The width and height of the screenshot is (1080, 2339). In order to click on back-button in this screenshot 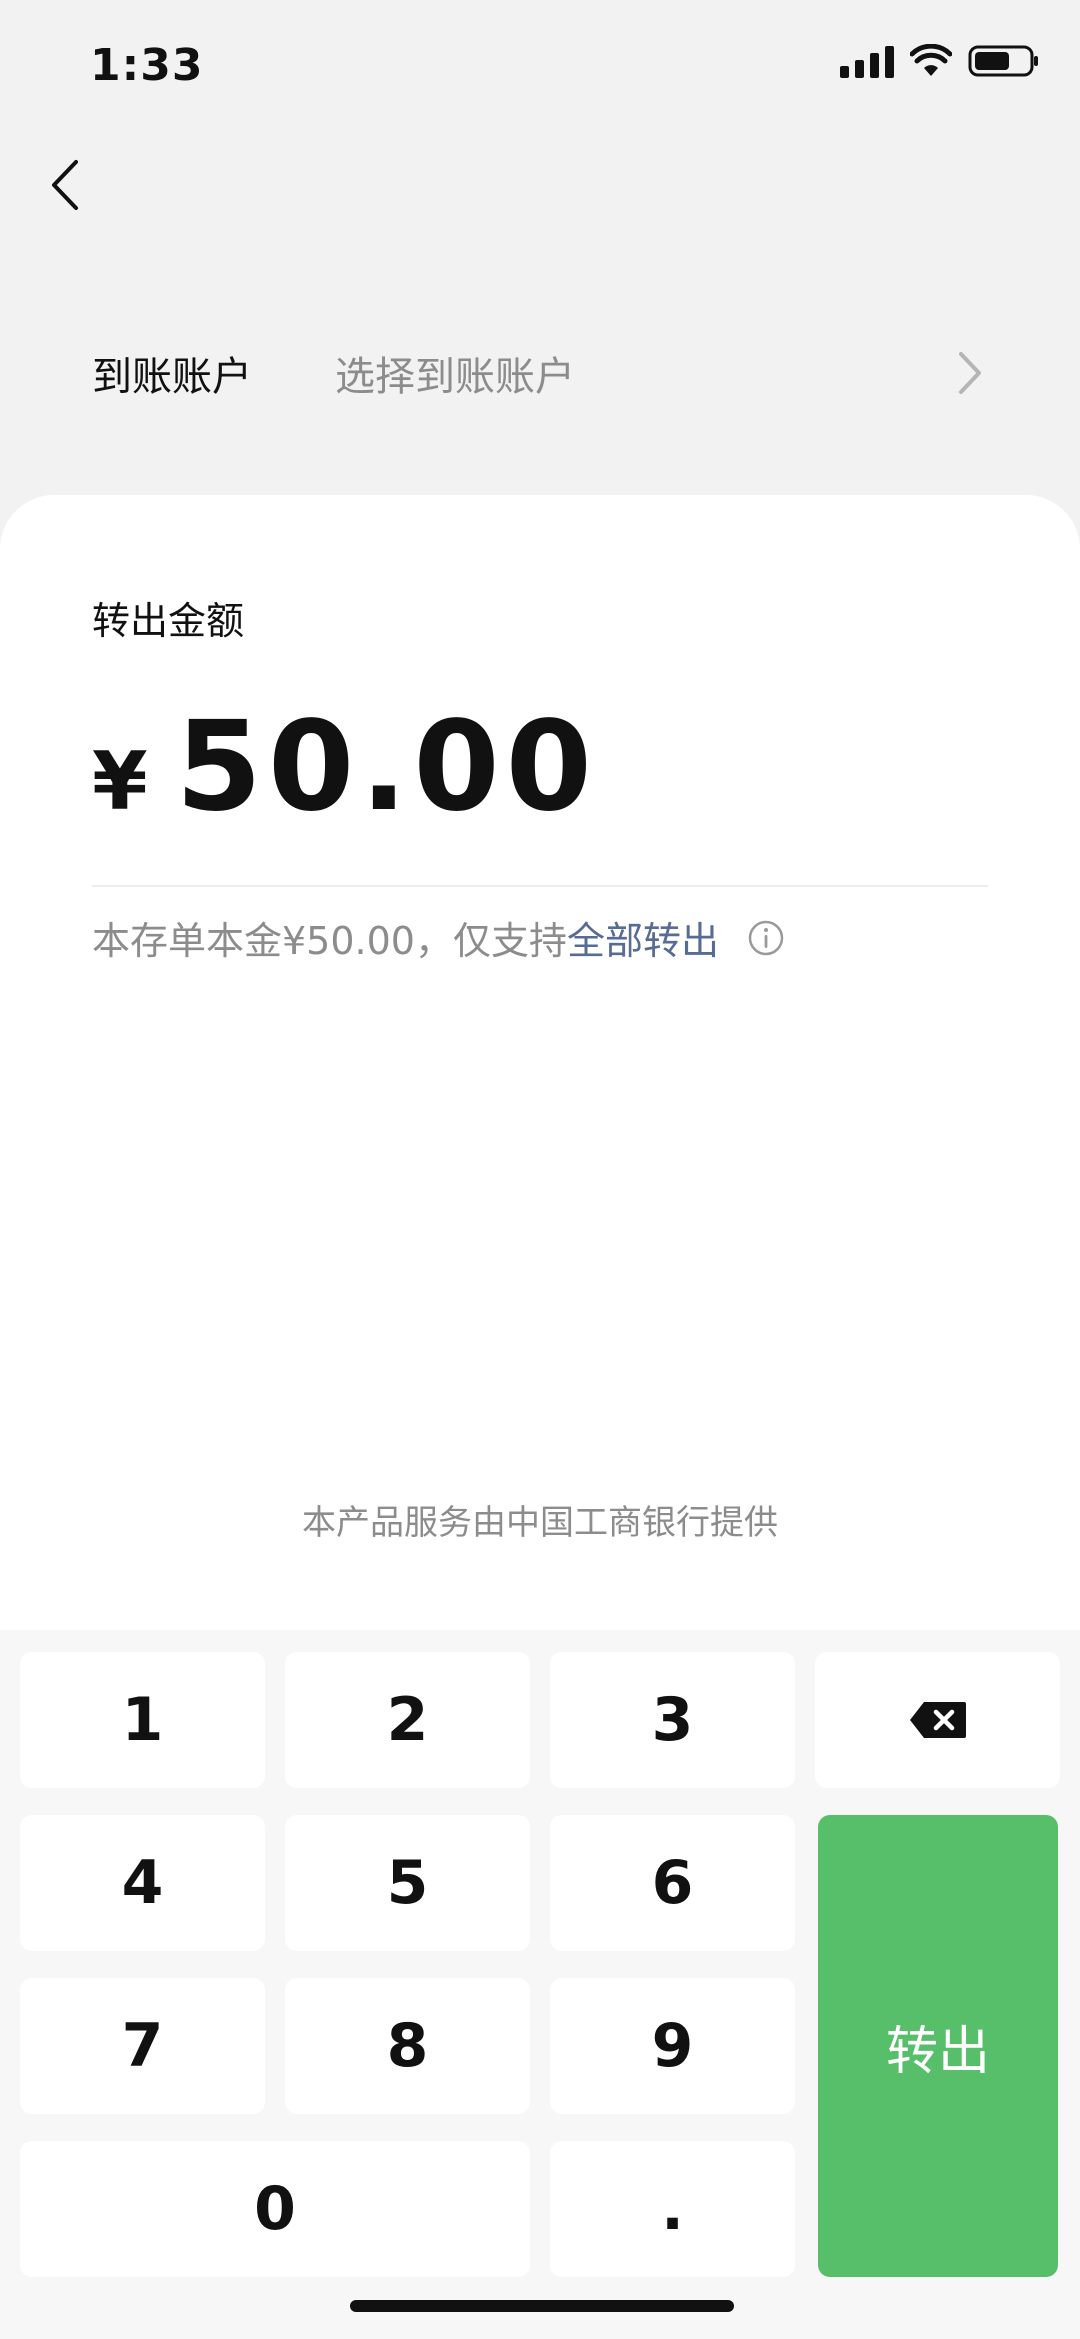, I will do `click(65, 185)`.